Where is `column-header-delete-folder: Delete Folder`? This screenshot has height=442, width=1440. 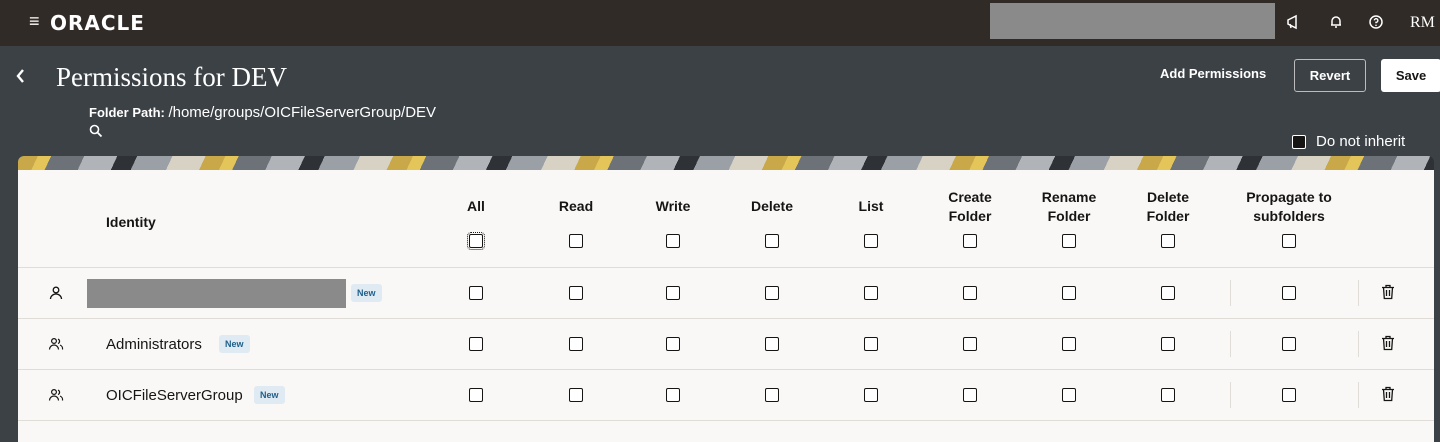
column-header-delete-folder: Delete Folder is located at coordinates (1168, 207).